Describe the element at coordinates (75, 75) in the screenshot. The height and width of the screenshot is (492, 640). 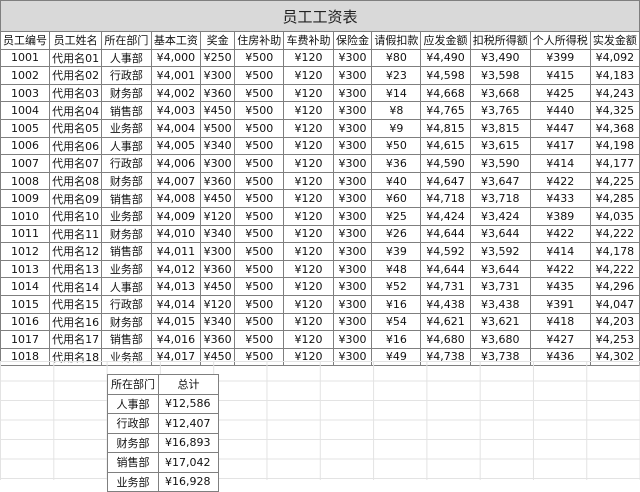
I see `table-cell: 代用名02` at that location.